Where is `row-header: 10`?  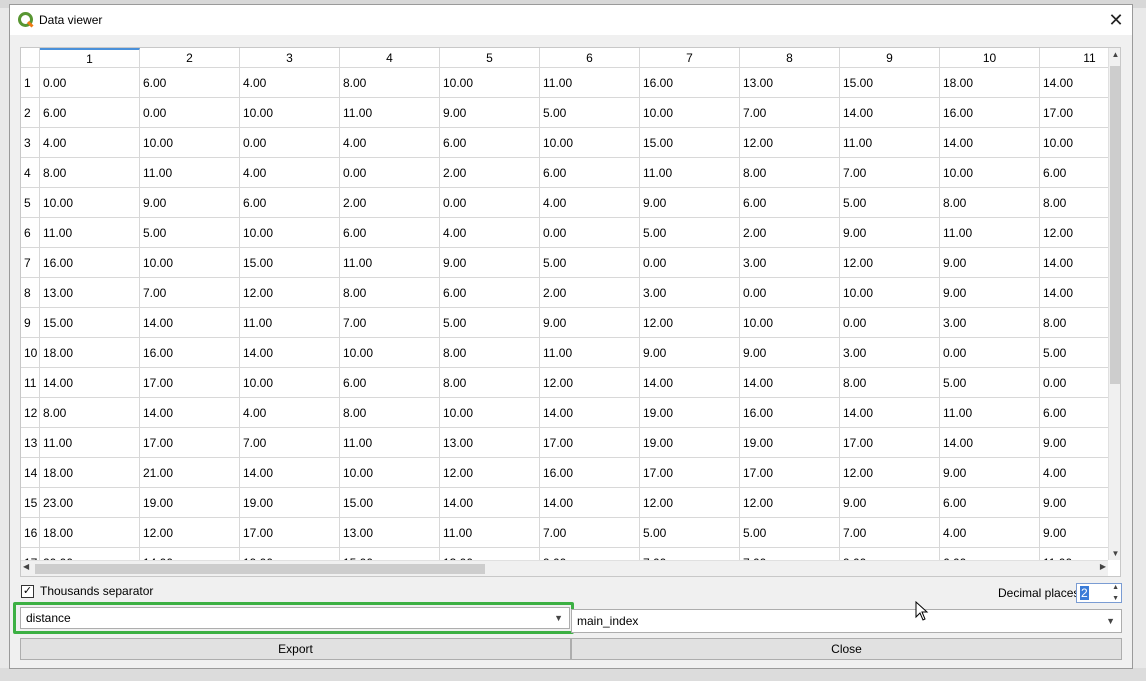
row-header: 10 is located at coordinates (30, 353).